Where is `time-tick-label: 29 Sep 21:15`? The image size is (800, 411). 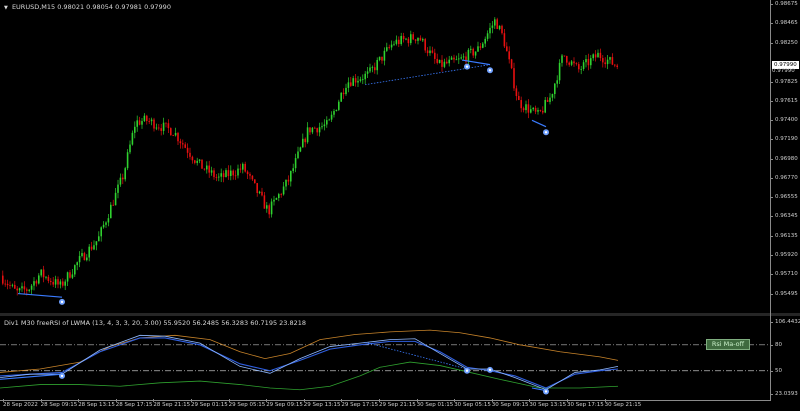 time-tick-label: 29 Sep 21:15 is located at coordinates (397, 403).